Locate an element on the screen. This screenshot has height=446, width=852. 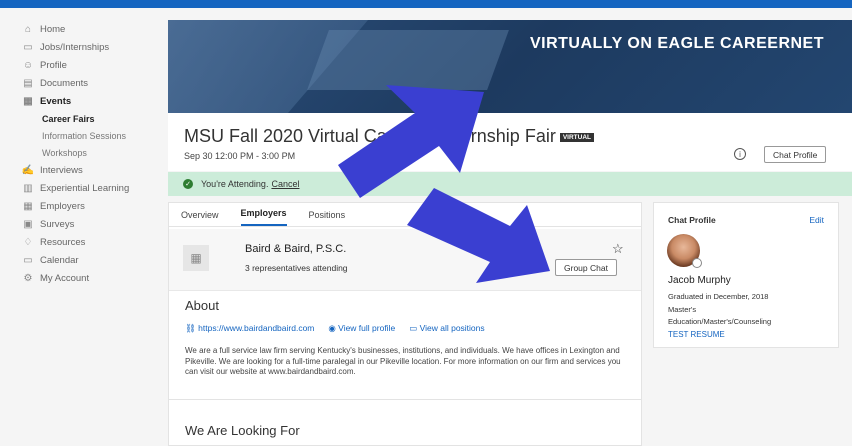
sidebar-item-interviews: ✍ Interviews is located at coordinates (84, 170).